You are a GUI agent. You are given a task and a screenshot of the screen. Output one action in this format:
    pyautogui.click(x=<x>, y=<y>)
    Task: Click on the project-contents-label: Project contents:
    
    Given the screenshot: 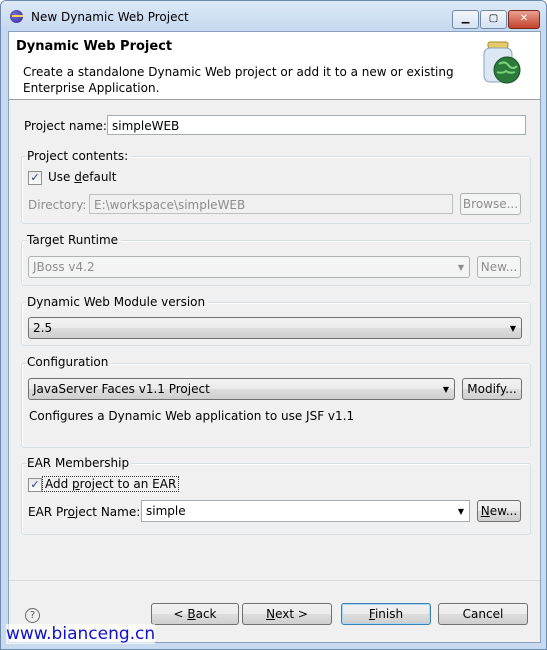 What is the action you would take?
    pyautogui.click(x=79, y=156)
    